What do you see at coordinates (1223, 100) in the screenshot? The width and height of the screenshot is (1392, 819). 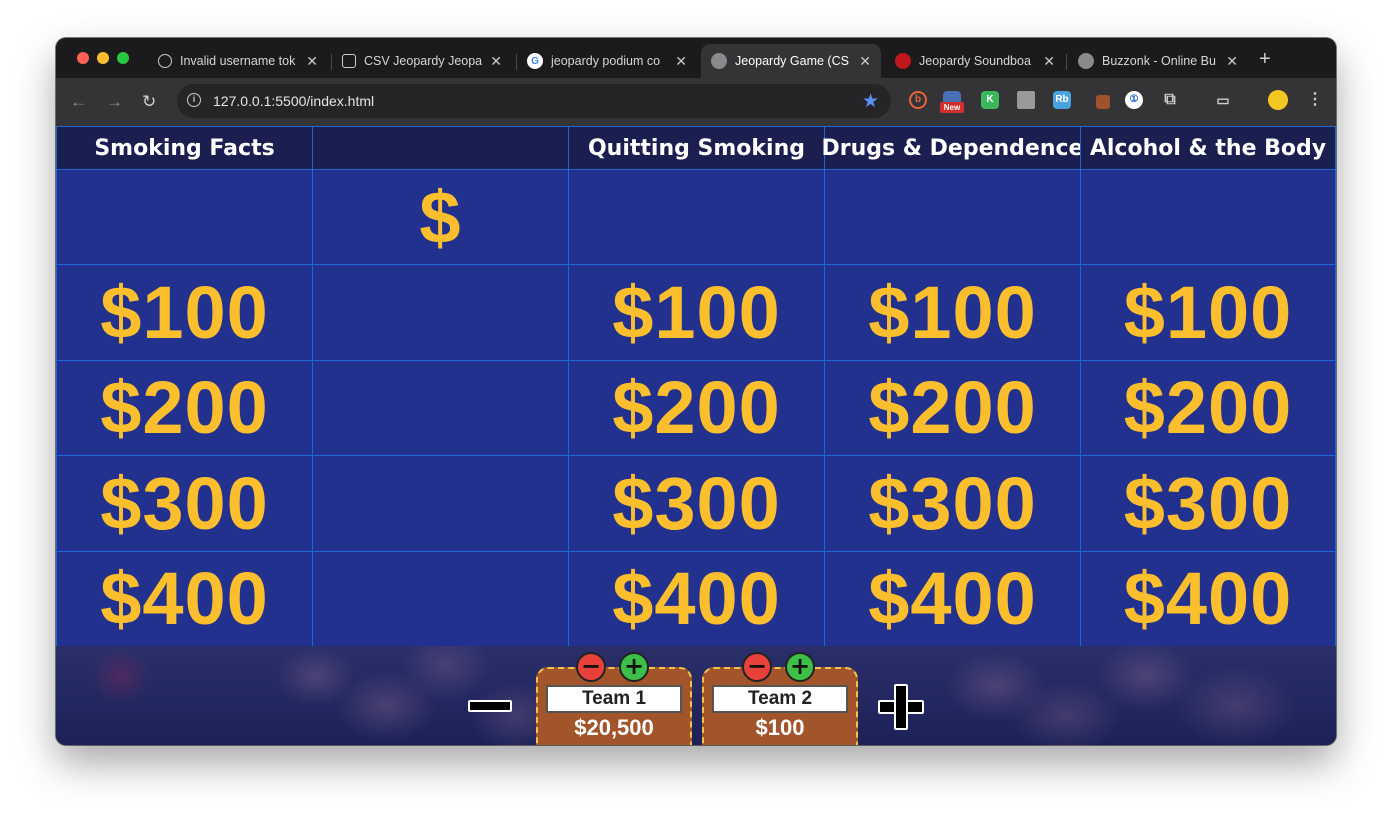 I see `tab-search-icon: ▭` at bounding box center [1223, 100].